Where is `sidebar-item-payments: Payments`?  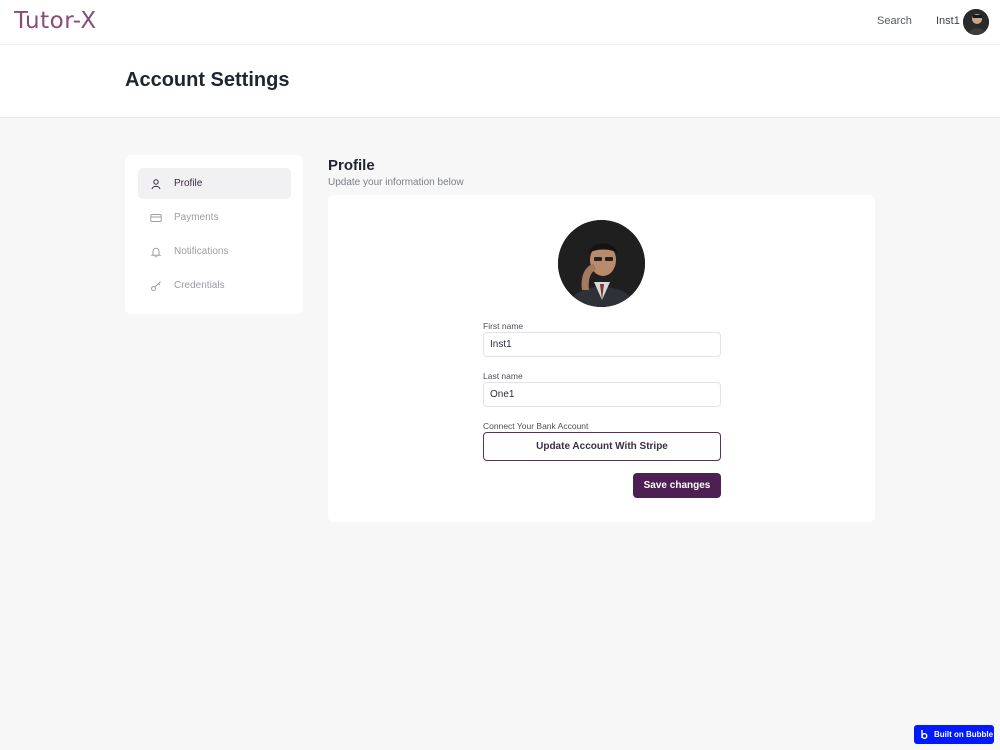 sidebar-item-payments: Payments is located at coordinates (214, 217).